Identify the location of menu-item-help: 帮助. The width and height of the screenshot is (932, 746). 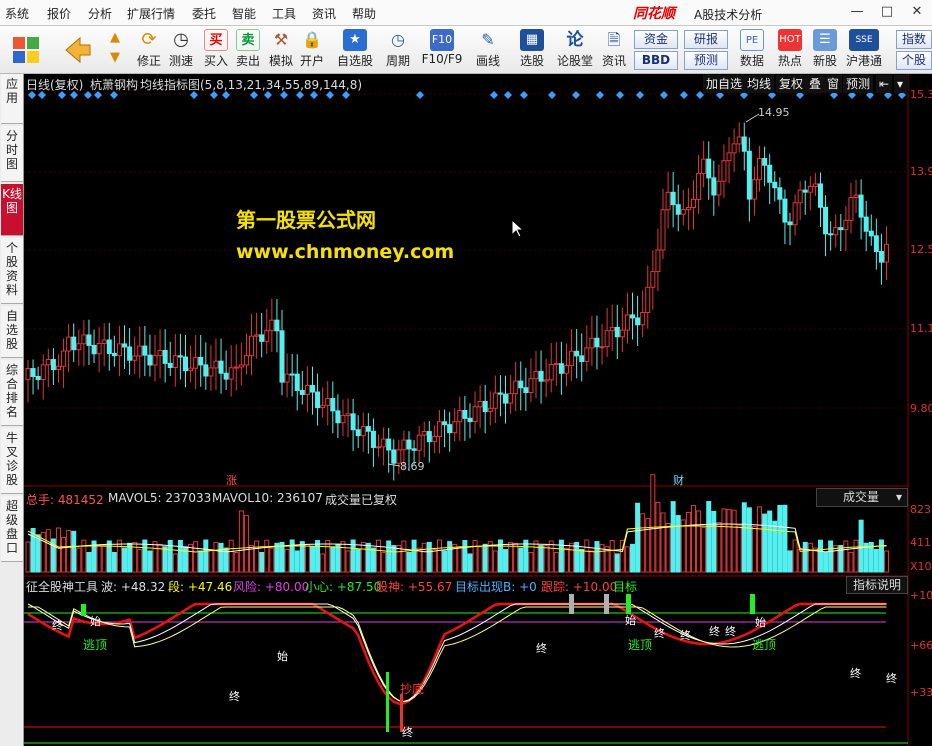
(364, 13).